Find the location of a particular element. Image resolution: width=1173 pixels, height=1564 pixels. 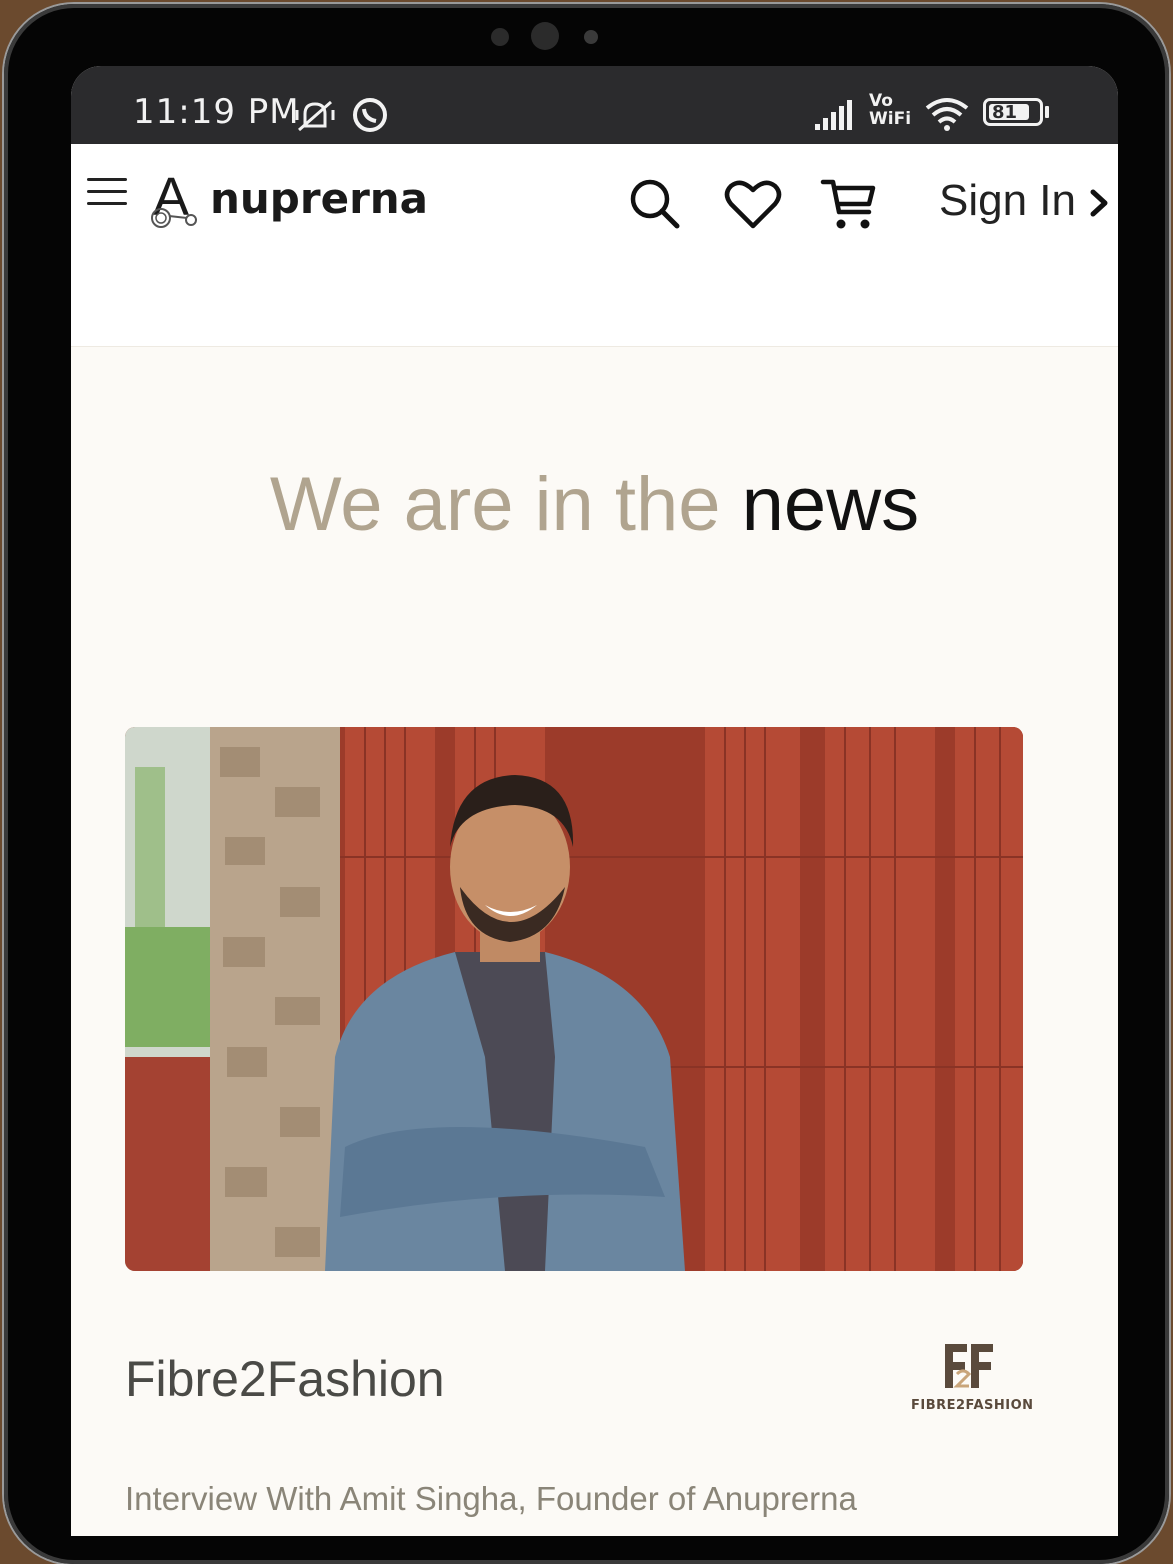

menu-icon is located at coordinates (107, 193).